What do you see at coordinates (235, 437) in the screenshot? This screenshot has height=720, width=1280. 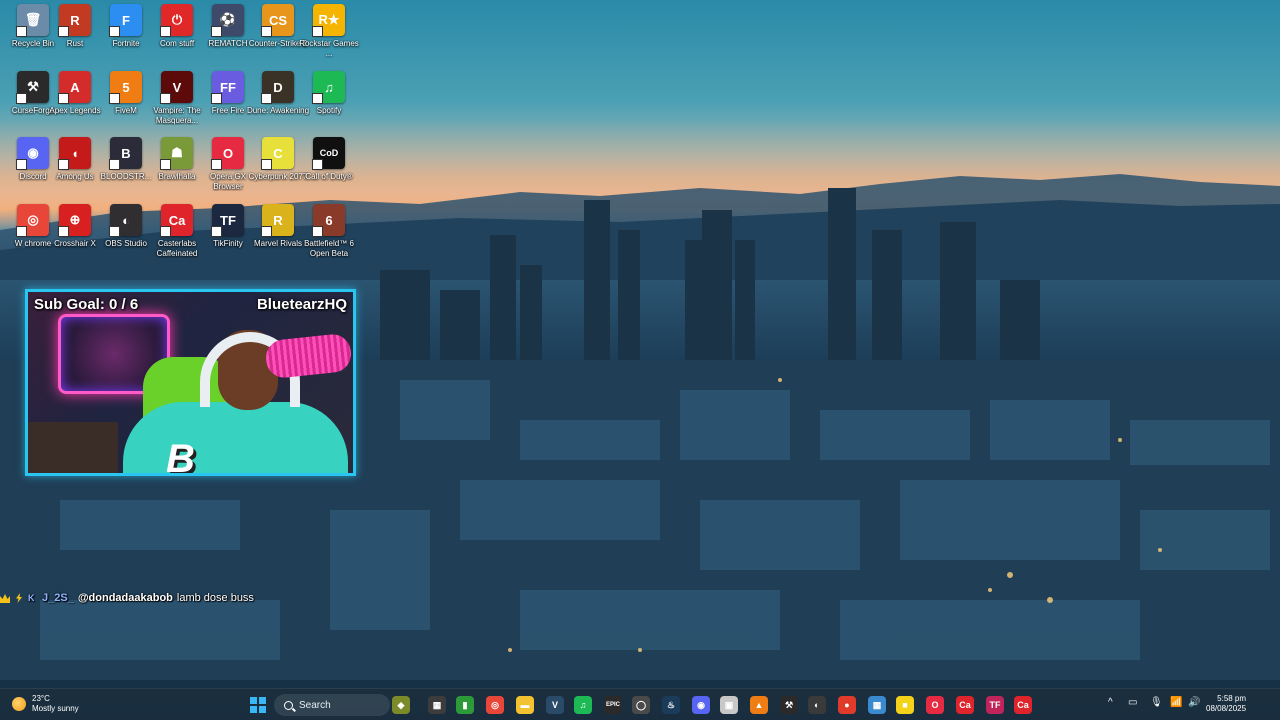 I see `streamer-body` at bounding box center [235, 437].